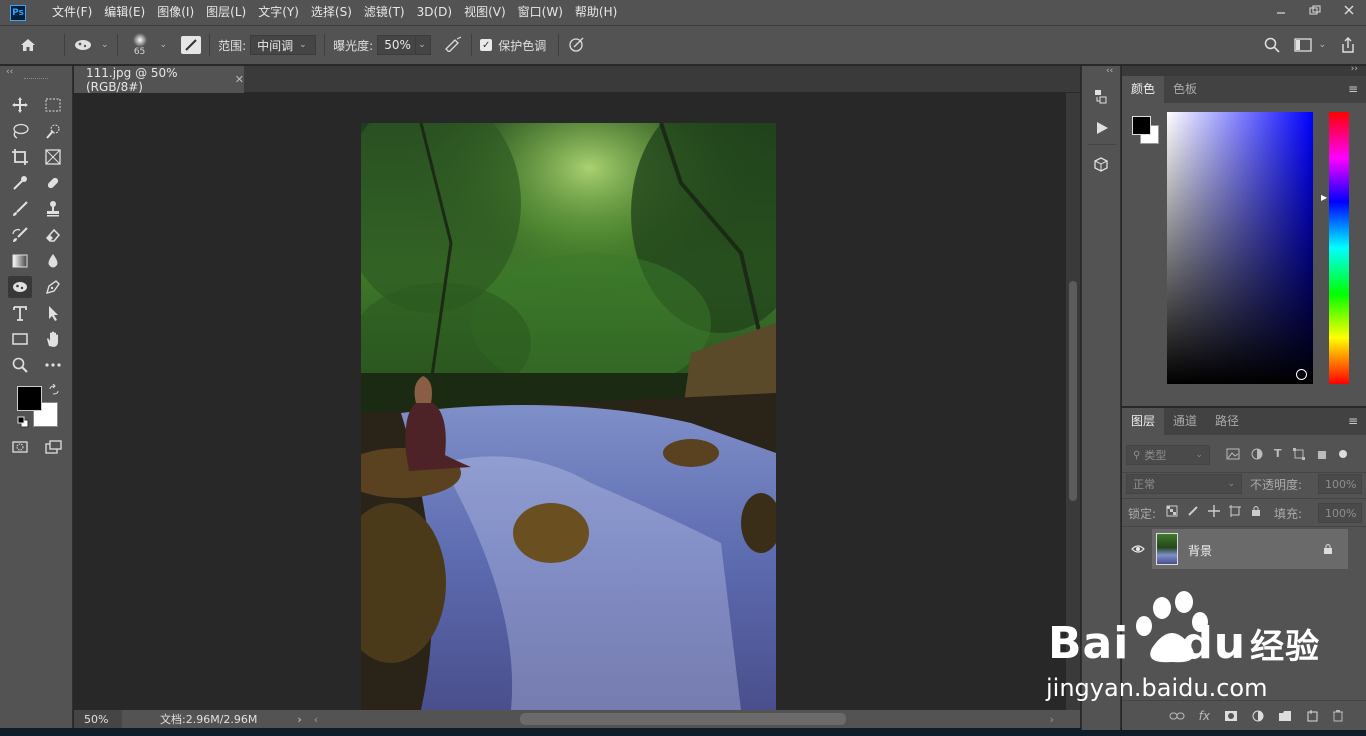 The height and width of the screenshot is (736, 1366). I want to click on type-filter-icon: T, so click(1278, 453).